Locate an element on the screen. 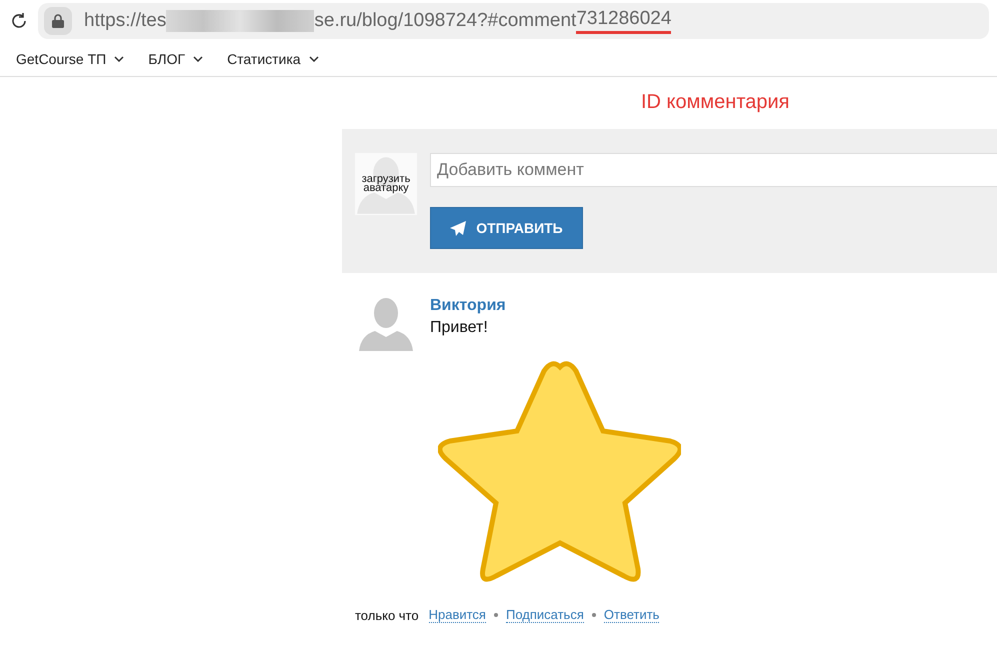  url-text: https://tes is located at coordinates (125, 21).